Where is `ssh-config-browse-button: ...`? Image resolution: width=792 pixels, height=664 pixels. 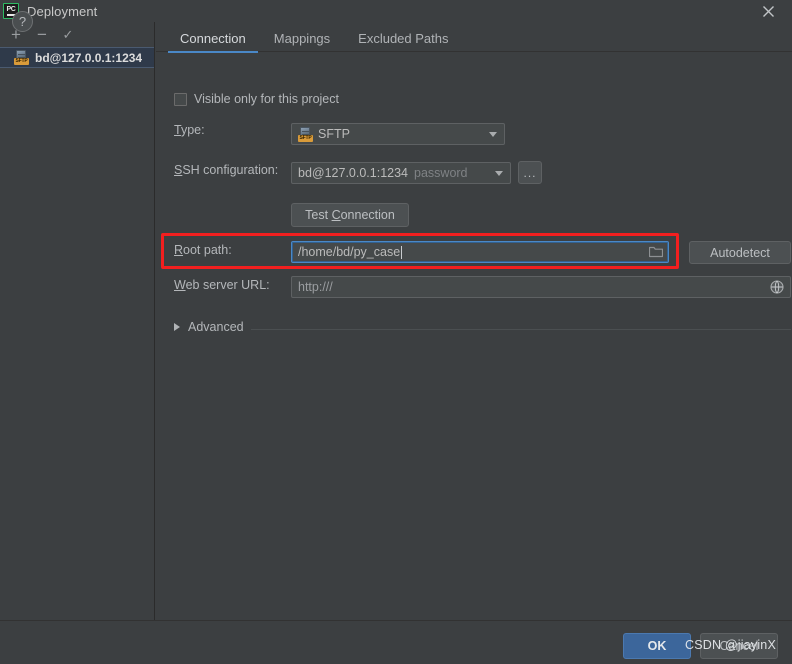
ssh-config-browse-button: ... is located at coordinates (530, 172).